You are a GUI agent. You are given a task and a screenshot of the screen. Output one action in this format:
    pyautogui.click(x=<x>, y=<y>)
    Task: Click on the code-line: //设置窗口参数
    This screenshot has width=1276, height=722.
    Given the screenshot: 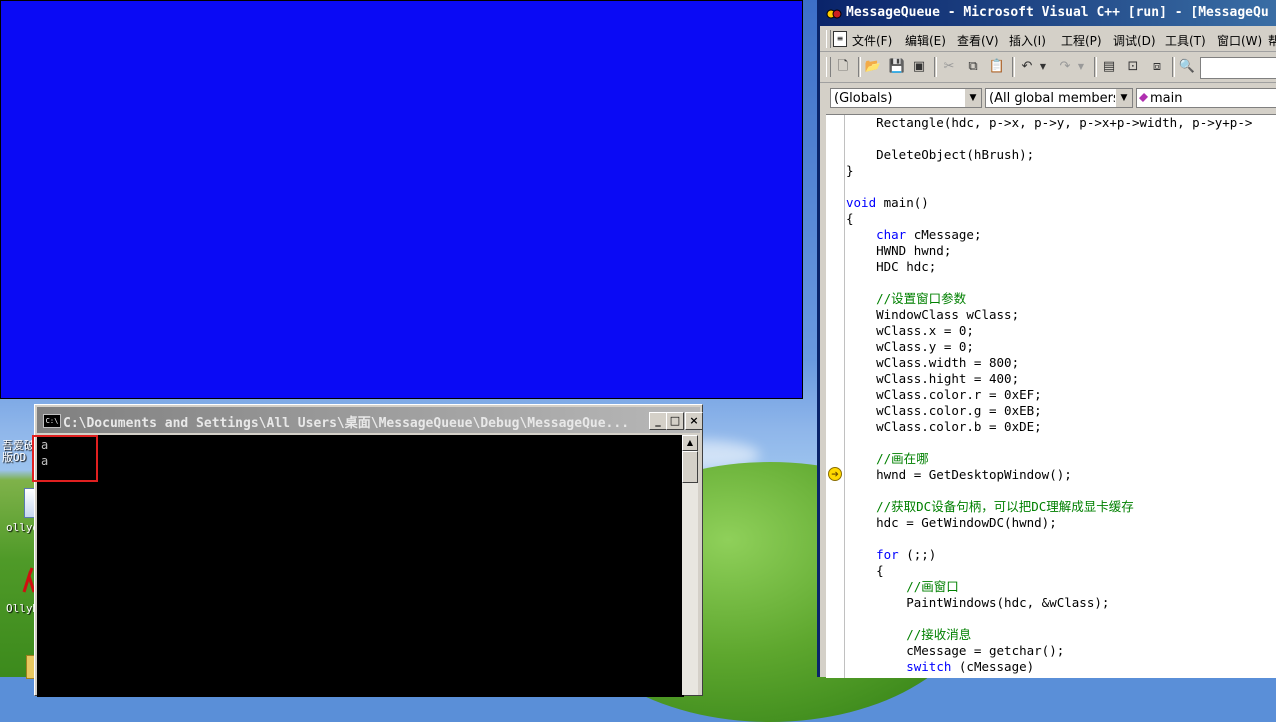 What is the action you would take?
    pyautogui.click(x=906, y=299)
    